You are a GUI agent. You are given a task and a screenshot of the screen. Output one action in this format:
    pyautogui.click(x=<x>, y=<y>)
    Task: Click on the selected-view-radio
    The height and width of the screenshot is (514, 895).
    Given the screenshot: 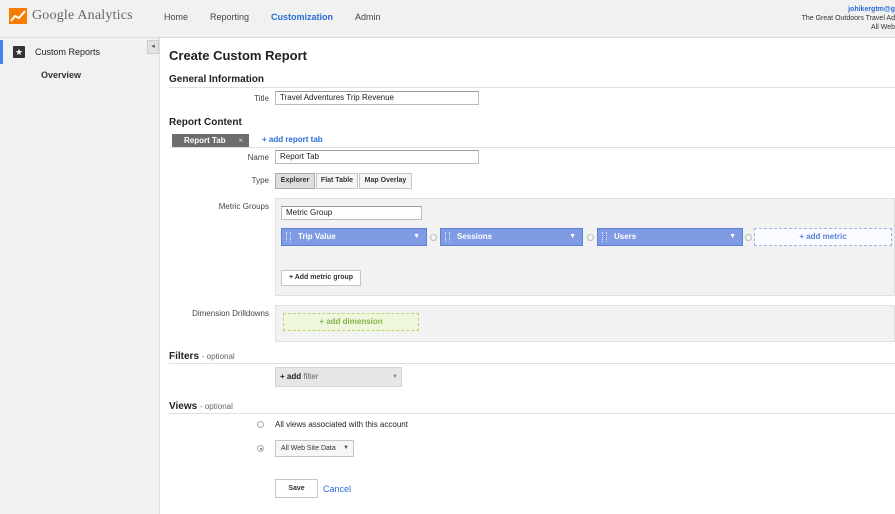 What is the action you would take?
    pyautogui.click(x=260, y=448)
    